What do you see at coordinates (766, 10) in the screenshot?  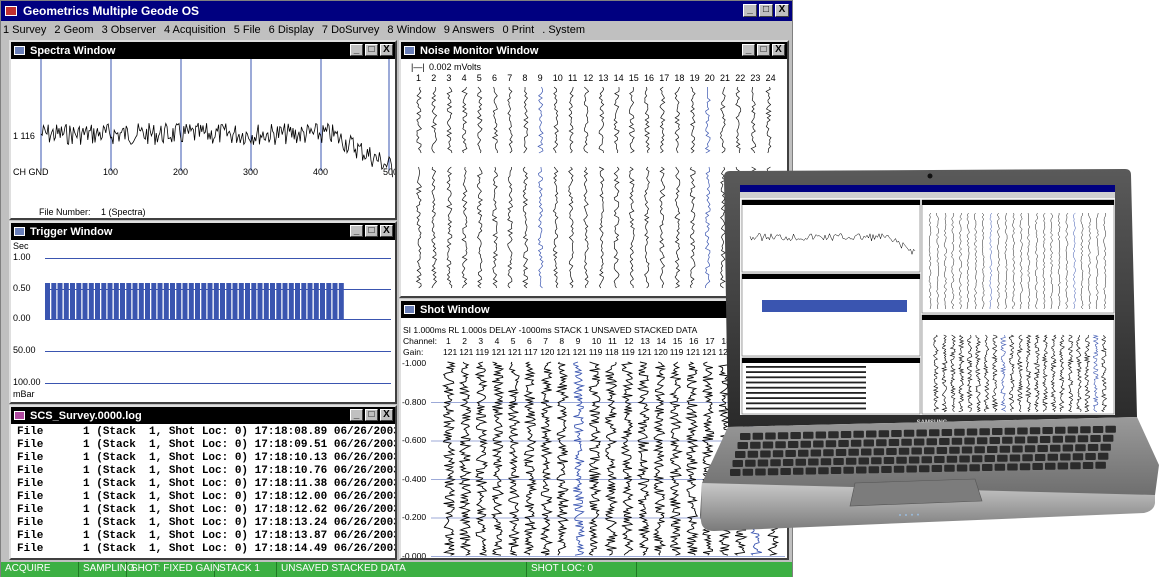 I see `maximize-button: □` at bounding box center [766, 10].